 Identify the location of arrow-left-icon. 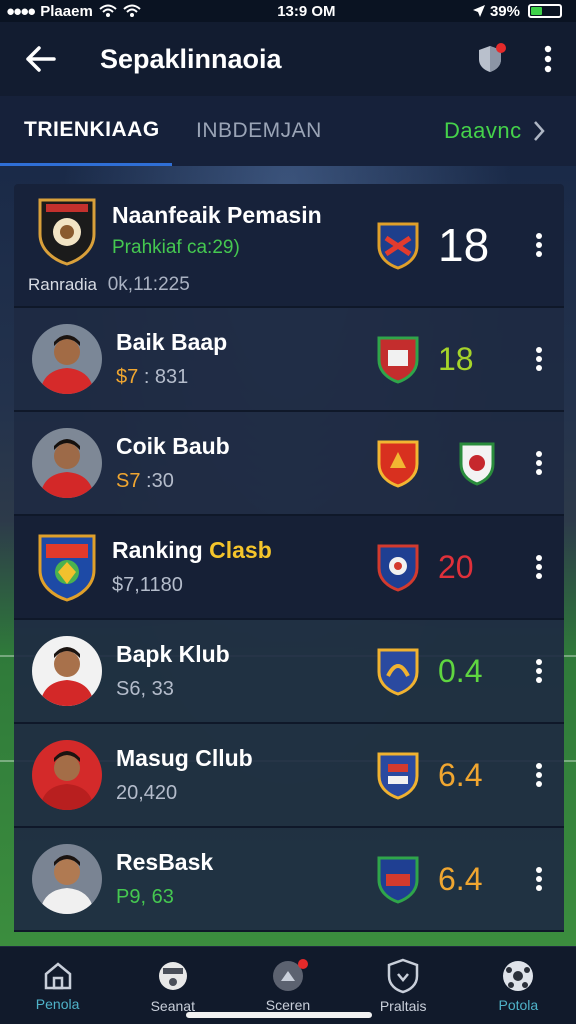
(41, 59).